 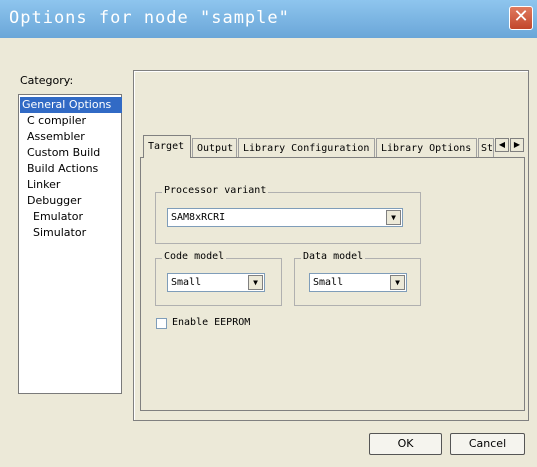 I want to click on title-bar: Options for node "sample" ✕, so click(x=268, y=19).